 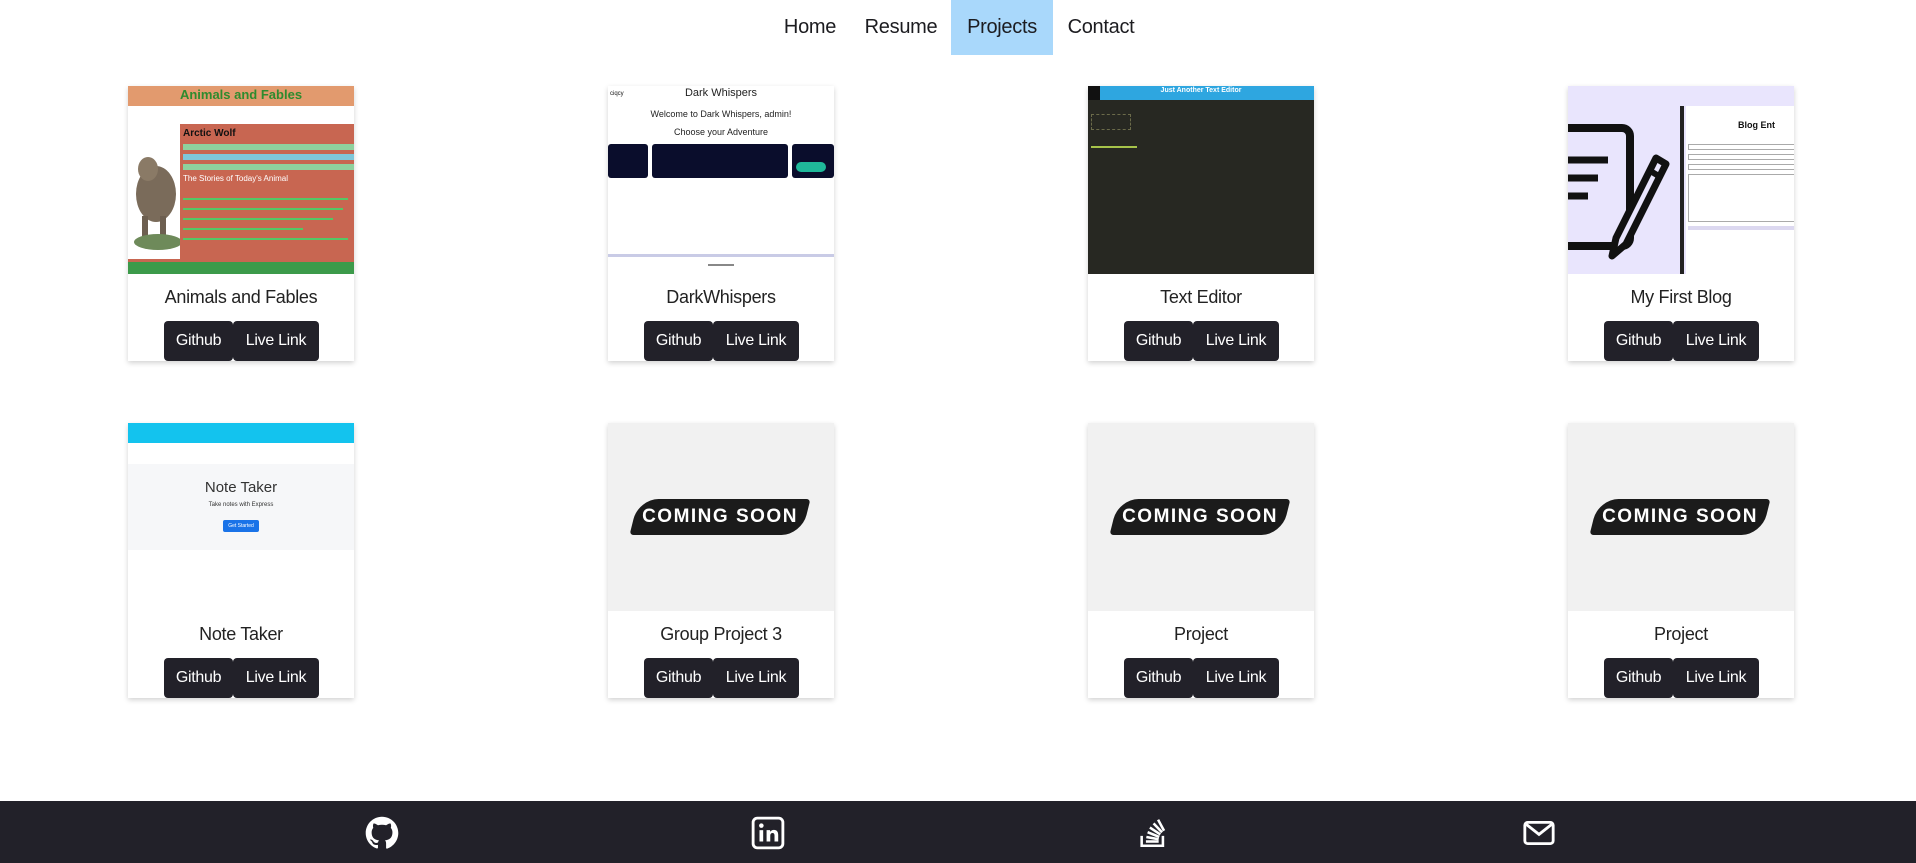 I want to click on nav-projects: Projects, so click(x=1002, y=27).